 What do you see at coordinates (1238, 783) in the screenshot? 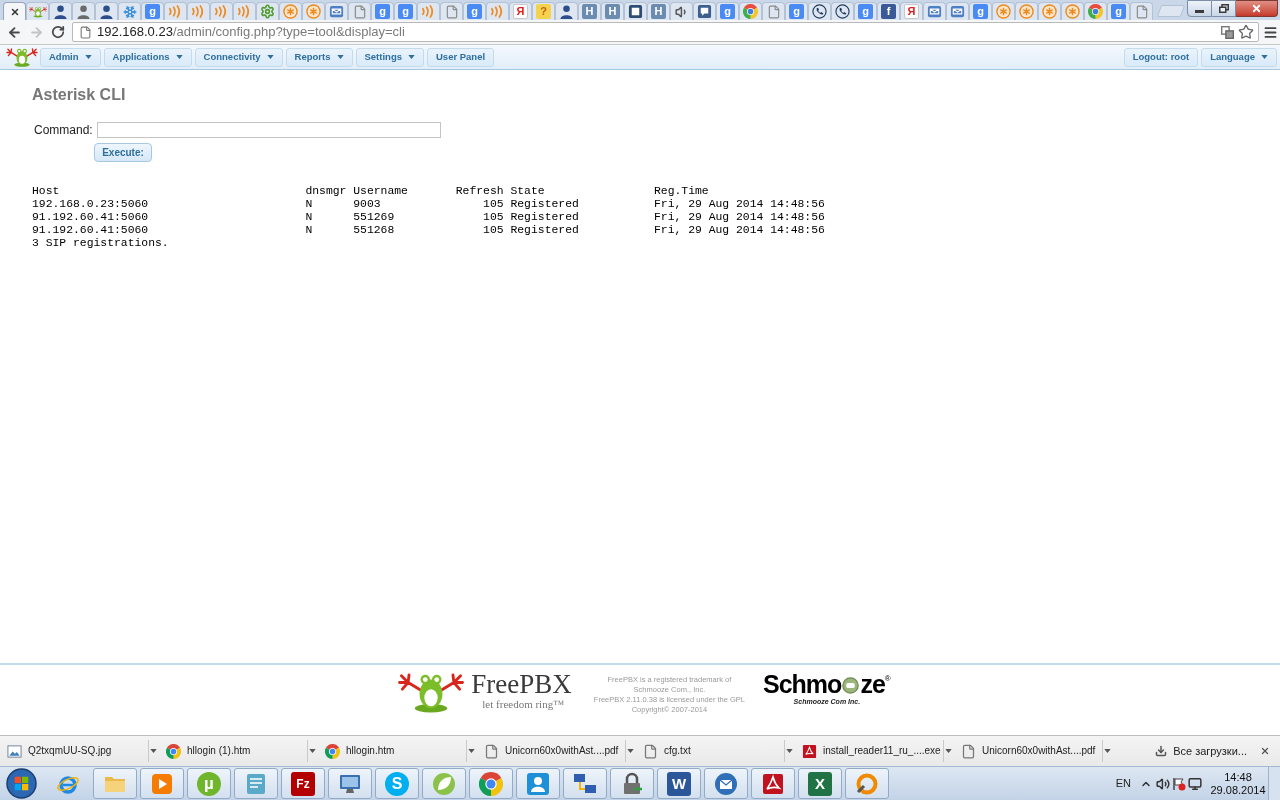
I see `clock: 14:48 29.08.2014` at bounding box center [1238, 783].